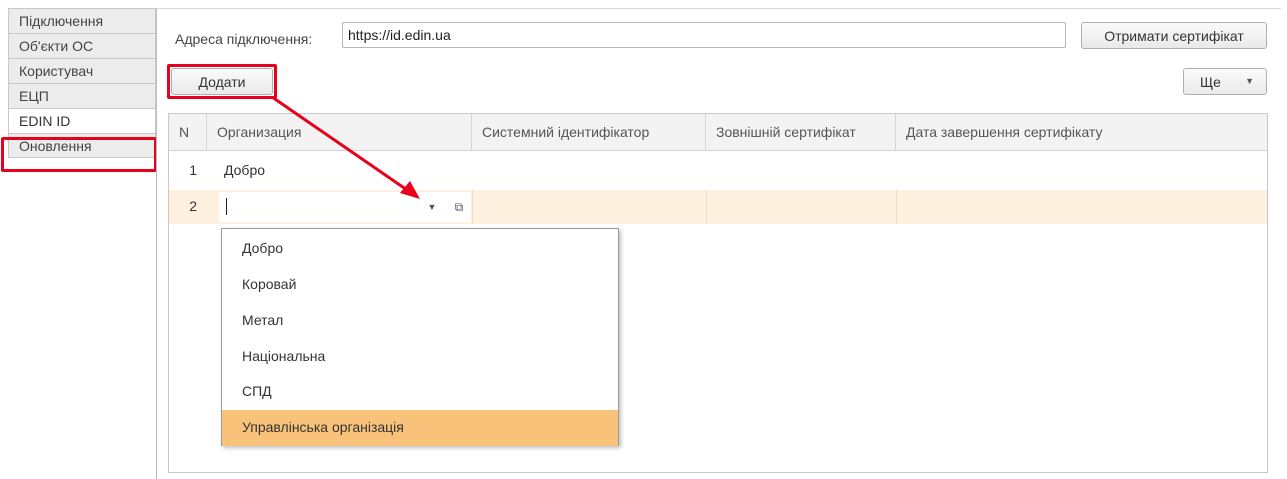 Image resolution: width=1287 pixels, height=479 pixels. I want to click on nav-item-user: Користувач, so click(82, 70).